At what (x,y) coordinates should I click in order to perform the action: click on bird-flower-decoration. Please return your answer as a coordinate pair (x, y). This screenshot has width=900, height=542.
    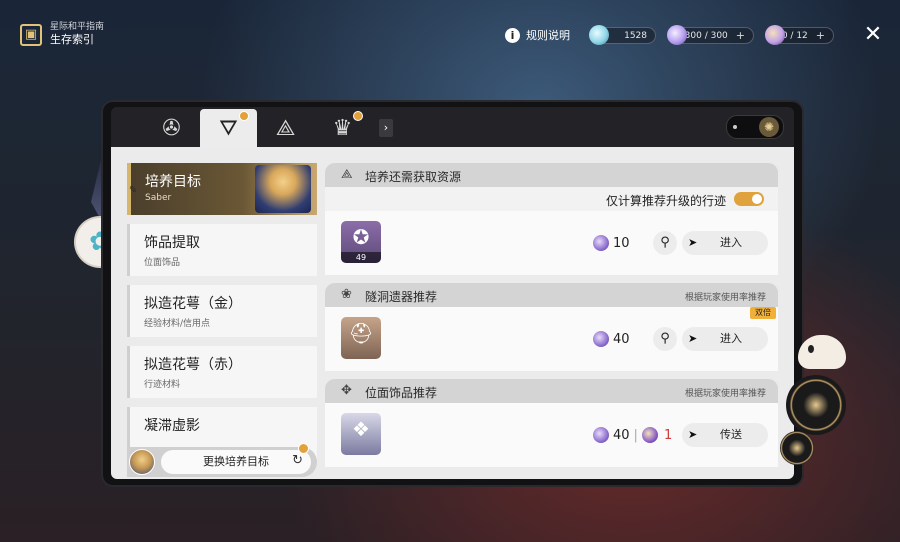
    Looking at the image, I should click on (820, 400).